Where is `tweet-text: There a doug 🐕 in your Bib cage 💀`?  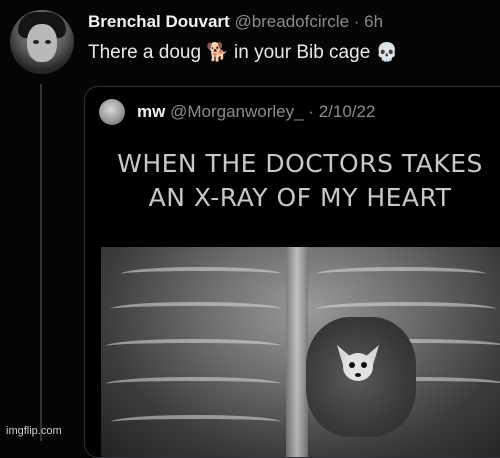
tweet-text: There a doug 🐕 in your Bib cage 💀 is located at coordinates (243, 53).